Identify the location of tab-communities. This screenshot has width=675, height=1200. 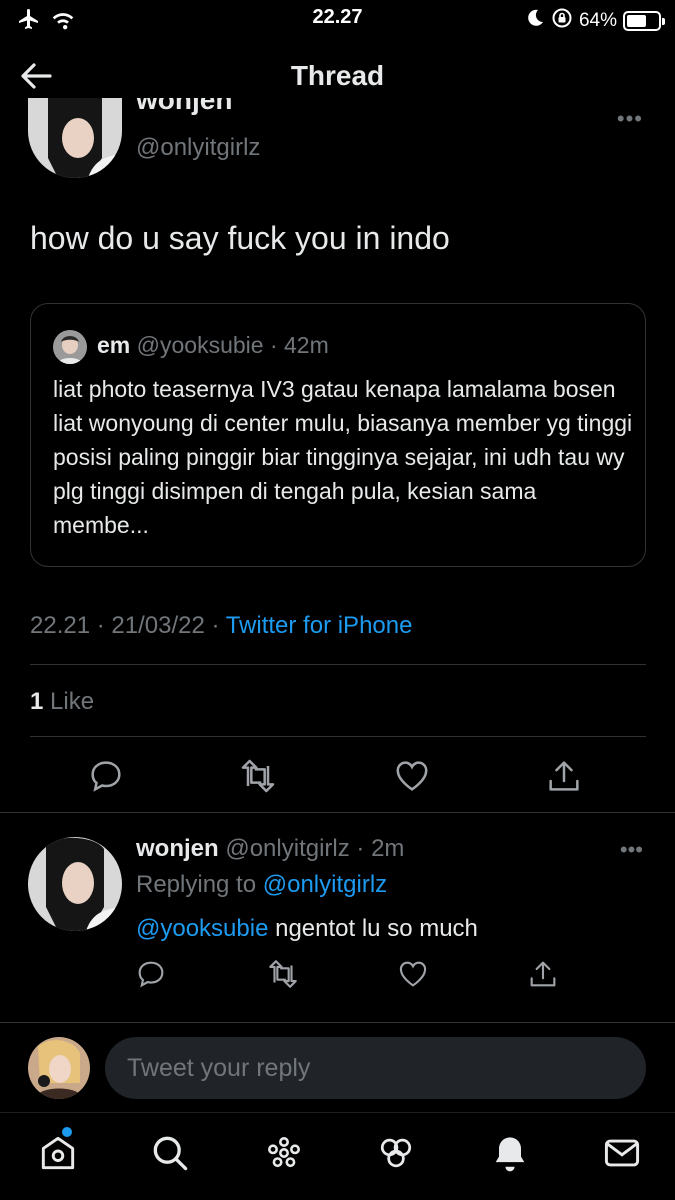
(396, 1153).